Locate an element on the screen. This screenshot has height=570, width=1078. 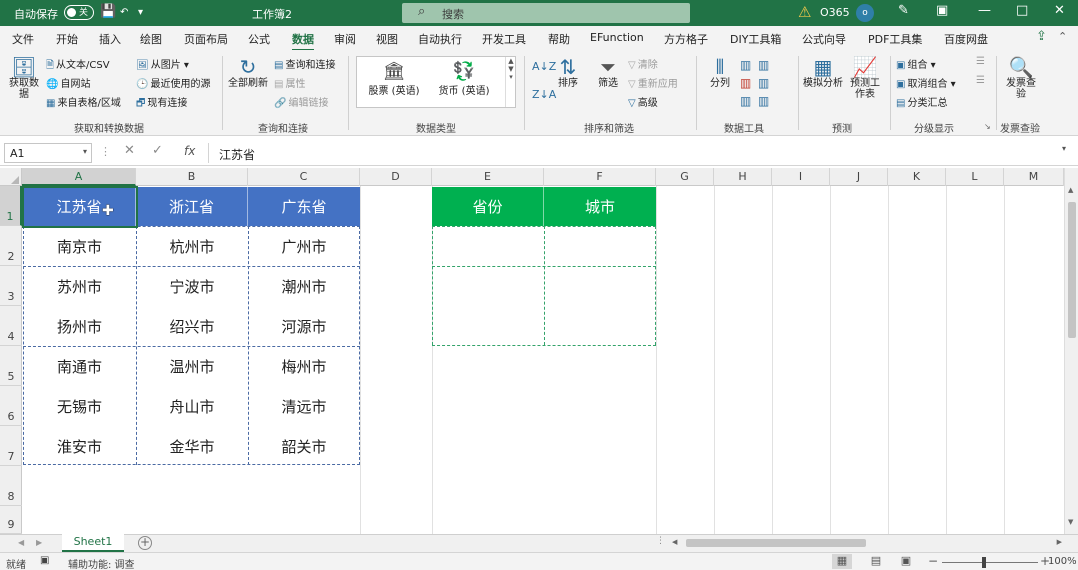
edit-links-button: 🔗 编辑链接 is located at coordinates (301, 101).